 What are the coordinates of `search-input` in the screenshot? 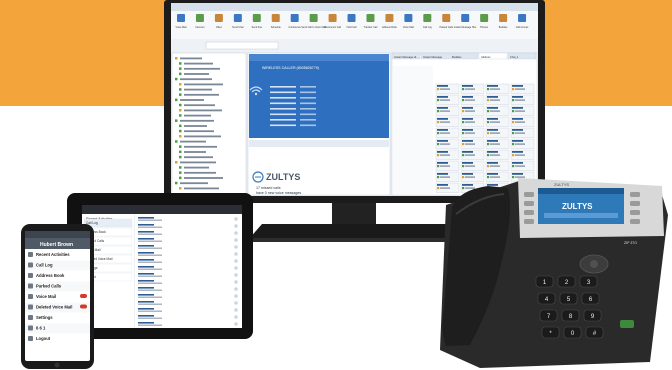 It's located at (242, 45).